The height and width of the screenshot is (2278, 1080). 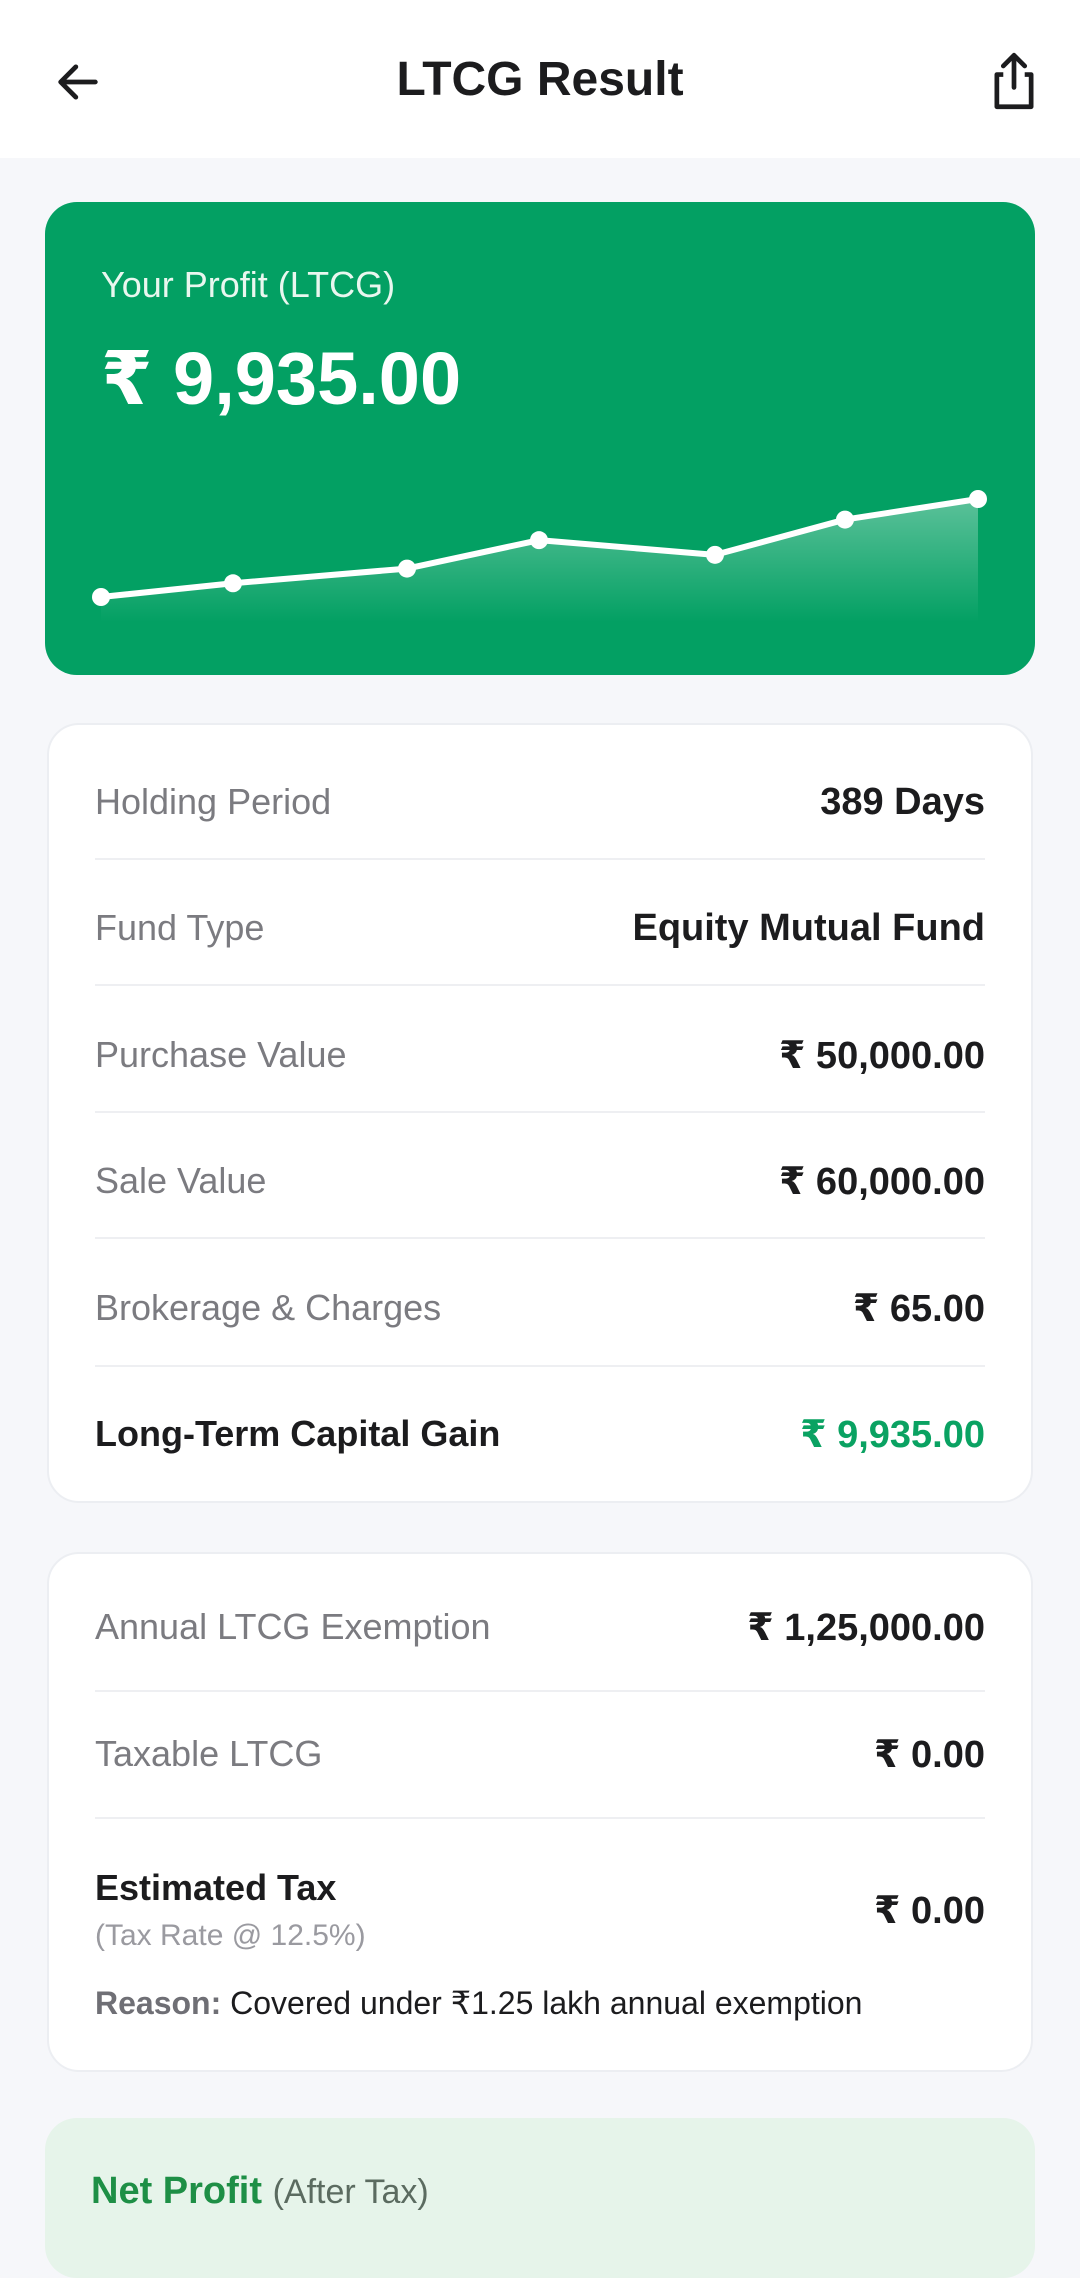 I want to click on share-button, so click(x=1014, y=81).